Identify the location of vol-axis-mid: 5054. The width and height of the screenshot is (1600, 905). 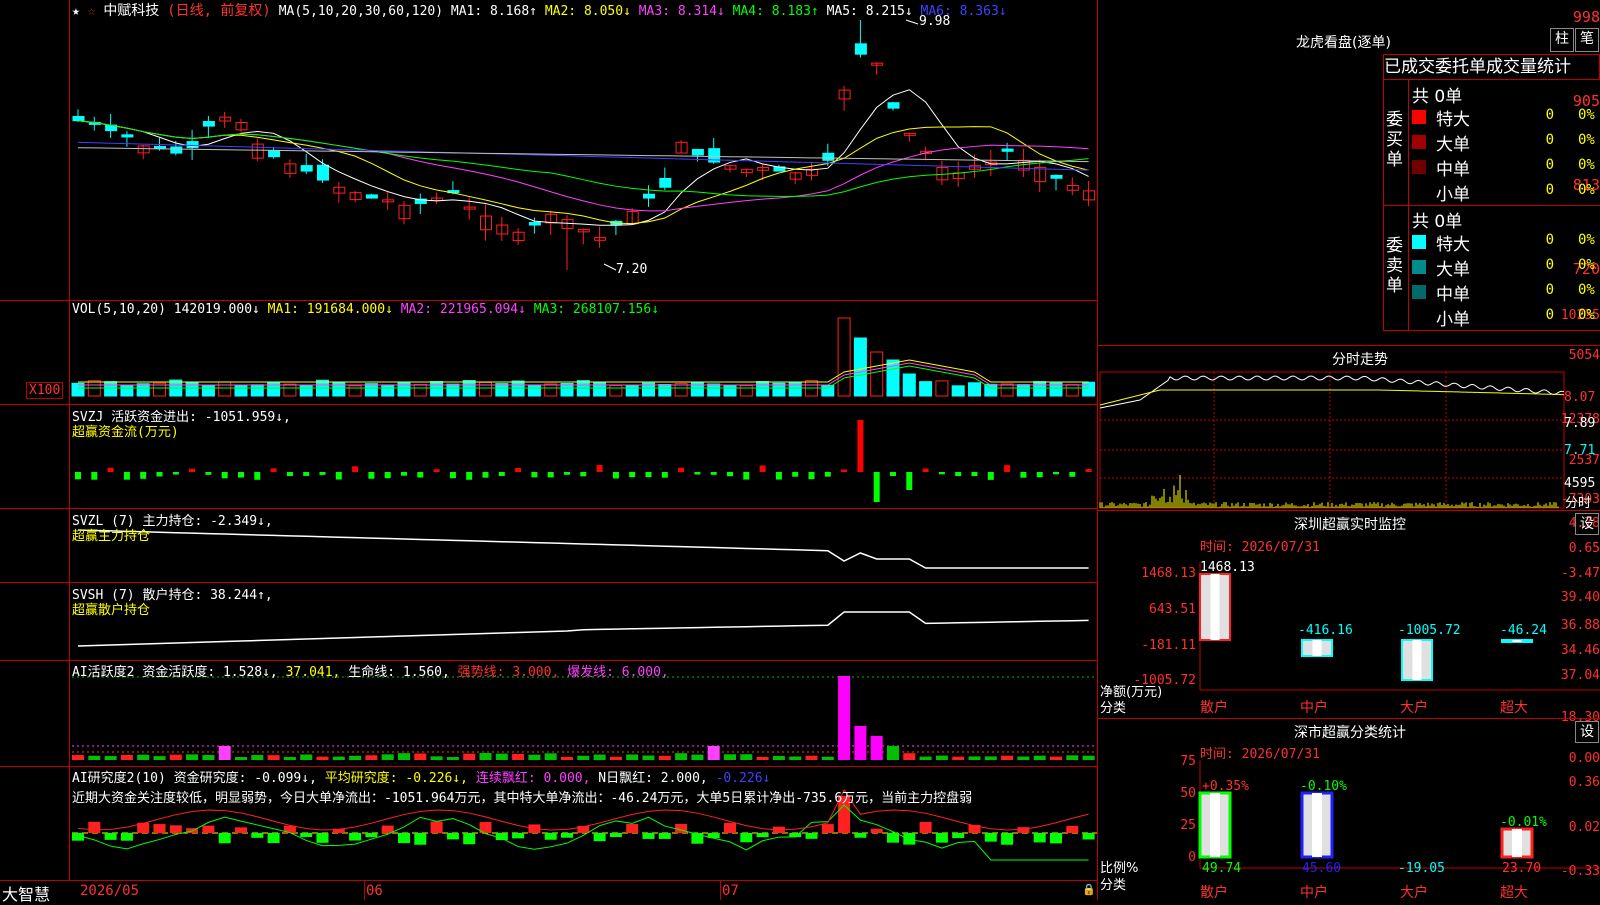
(1584, 355).